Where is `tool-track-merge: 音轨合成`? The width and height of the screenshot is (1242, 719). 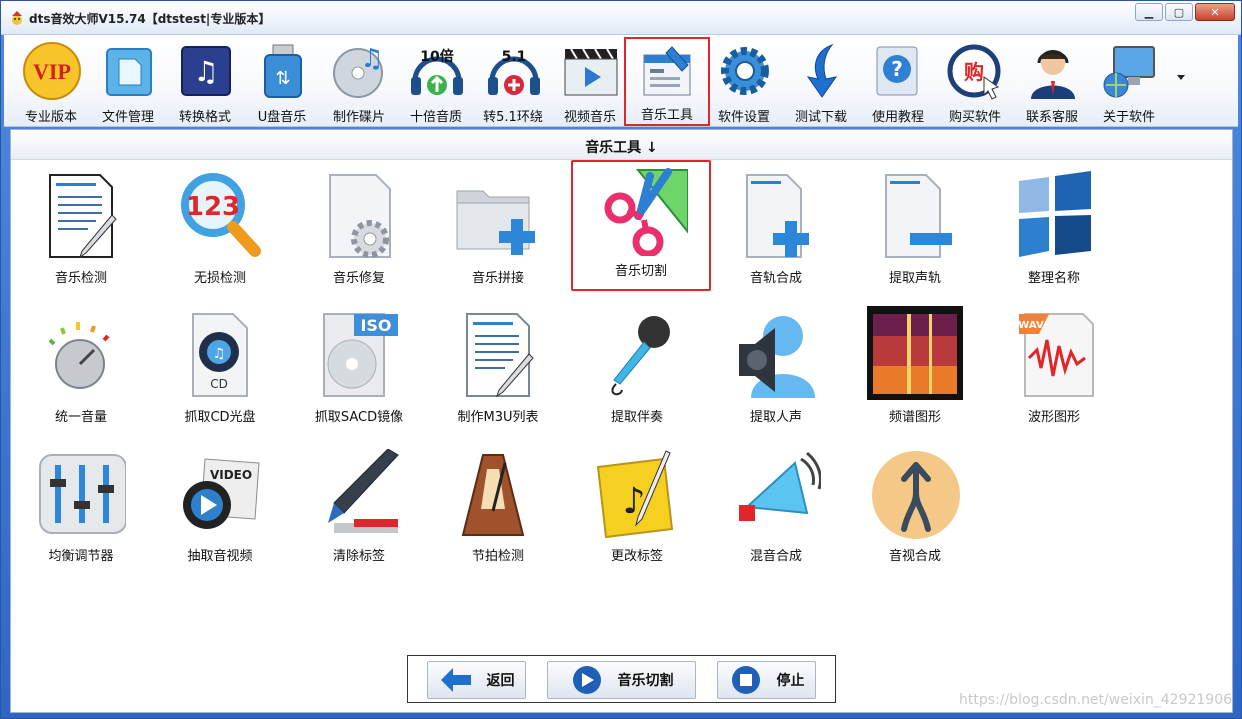
tool-track-merge: 音轨合成 is located at coordinates (776, 232).